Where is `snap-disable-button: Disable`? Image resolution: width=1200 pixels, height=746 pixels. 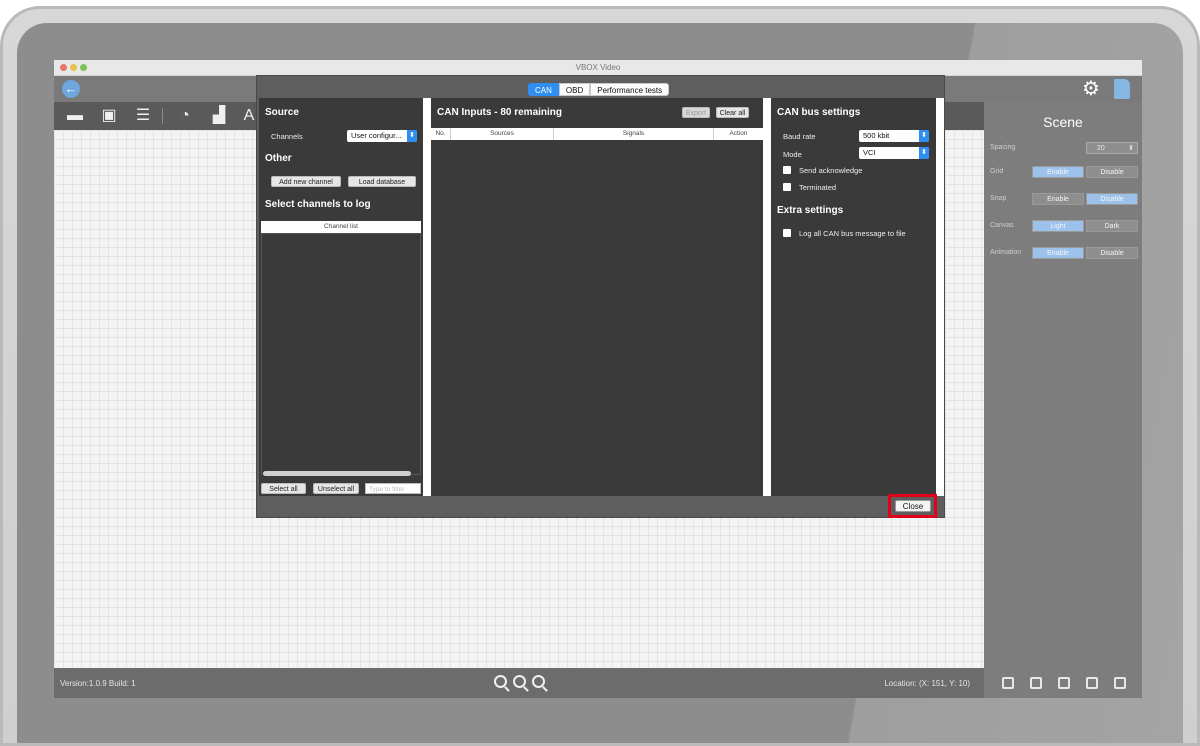
snap-disable-button: Disable is located at coordinates (1112, 199).